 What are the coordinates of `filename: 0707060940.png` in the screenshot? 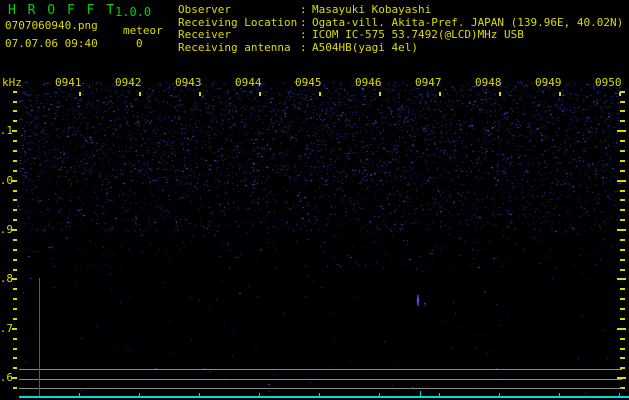 It's located at (51, 25).